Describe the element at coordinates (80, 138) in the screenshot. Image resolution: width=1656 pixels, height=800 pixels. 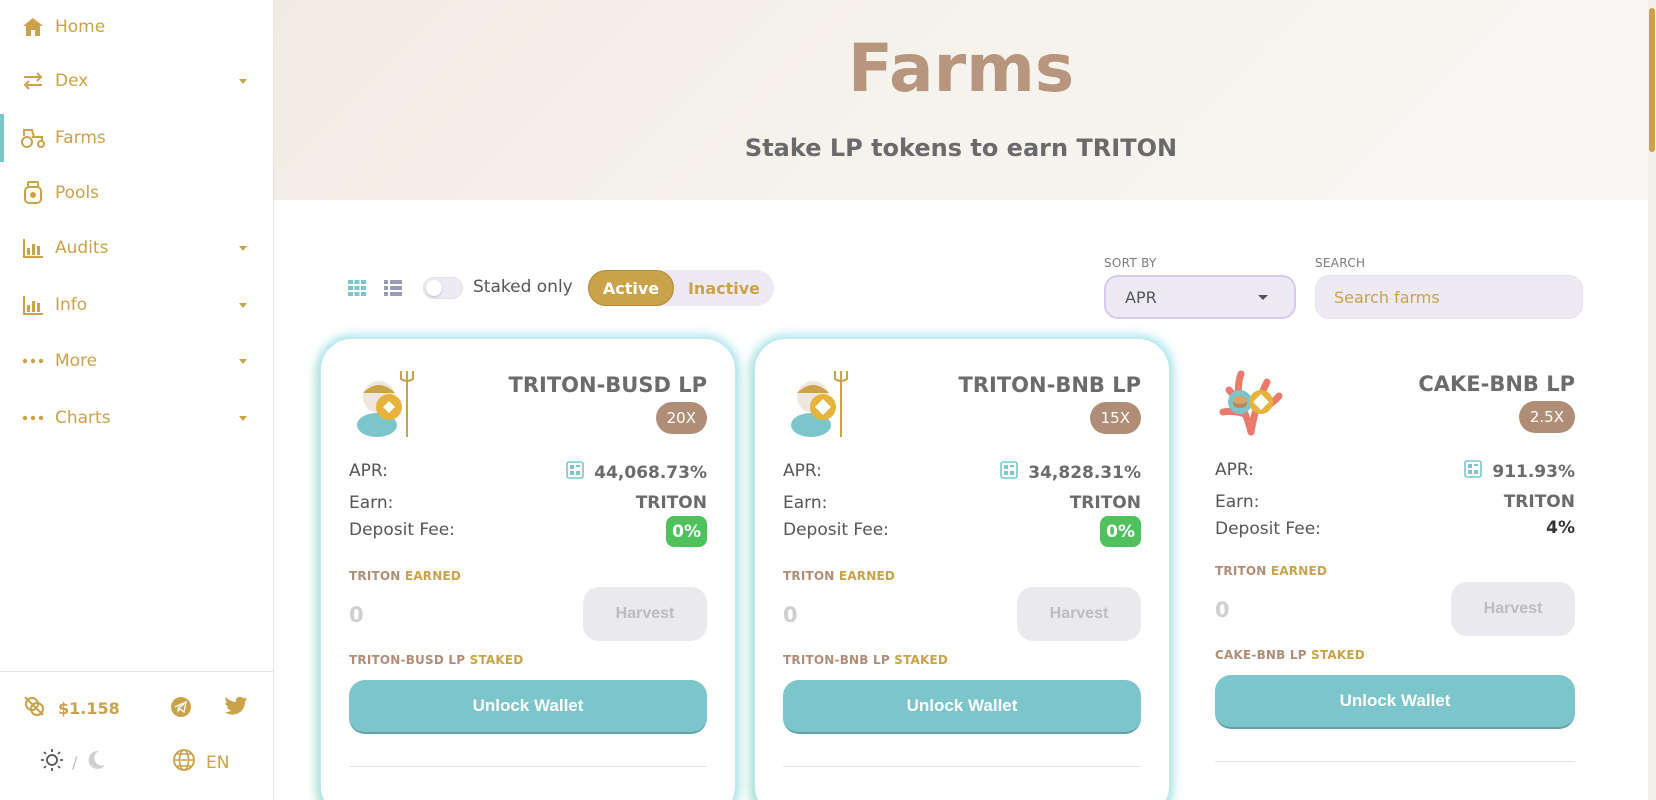
I see `sidebar-item-label: Farms` at that location.